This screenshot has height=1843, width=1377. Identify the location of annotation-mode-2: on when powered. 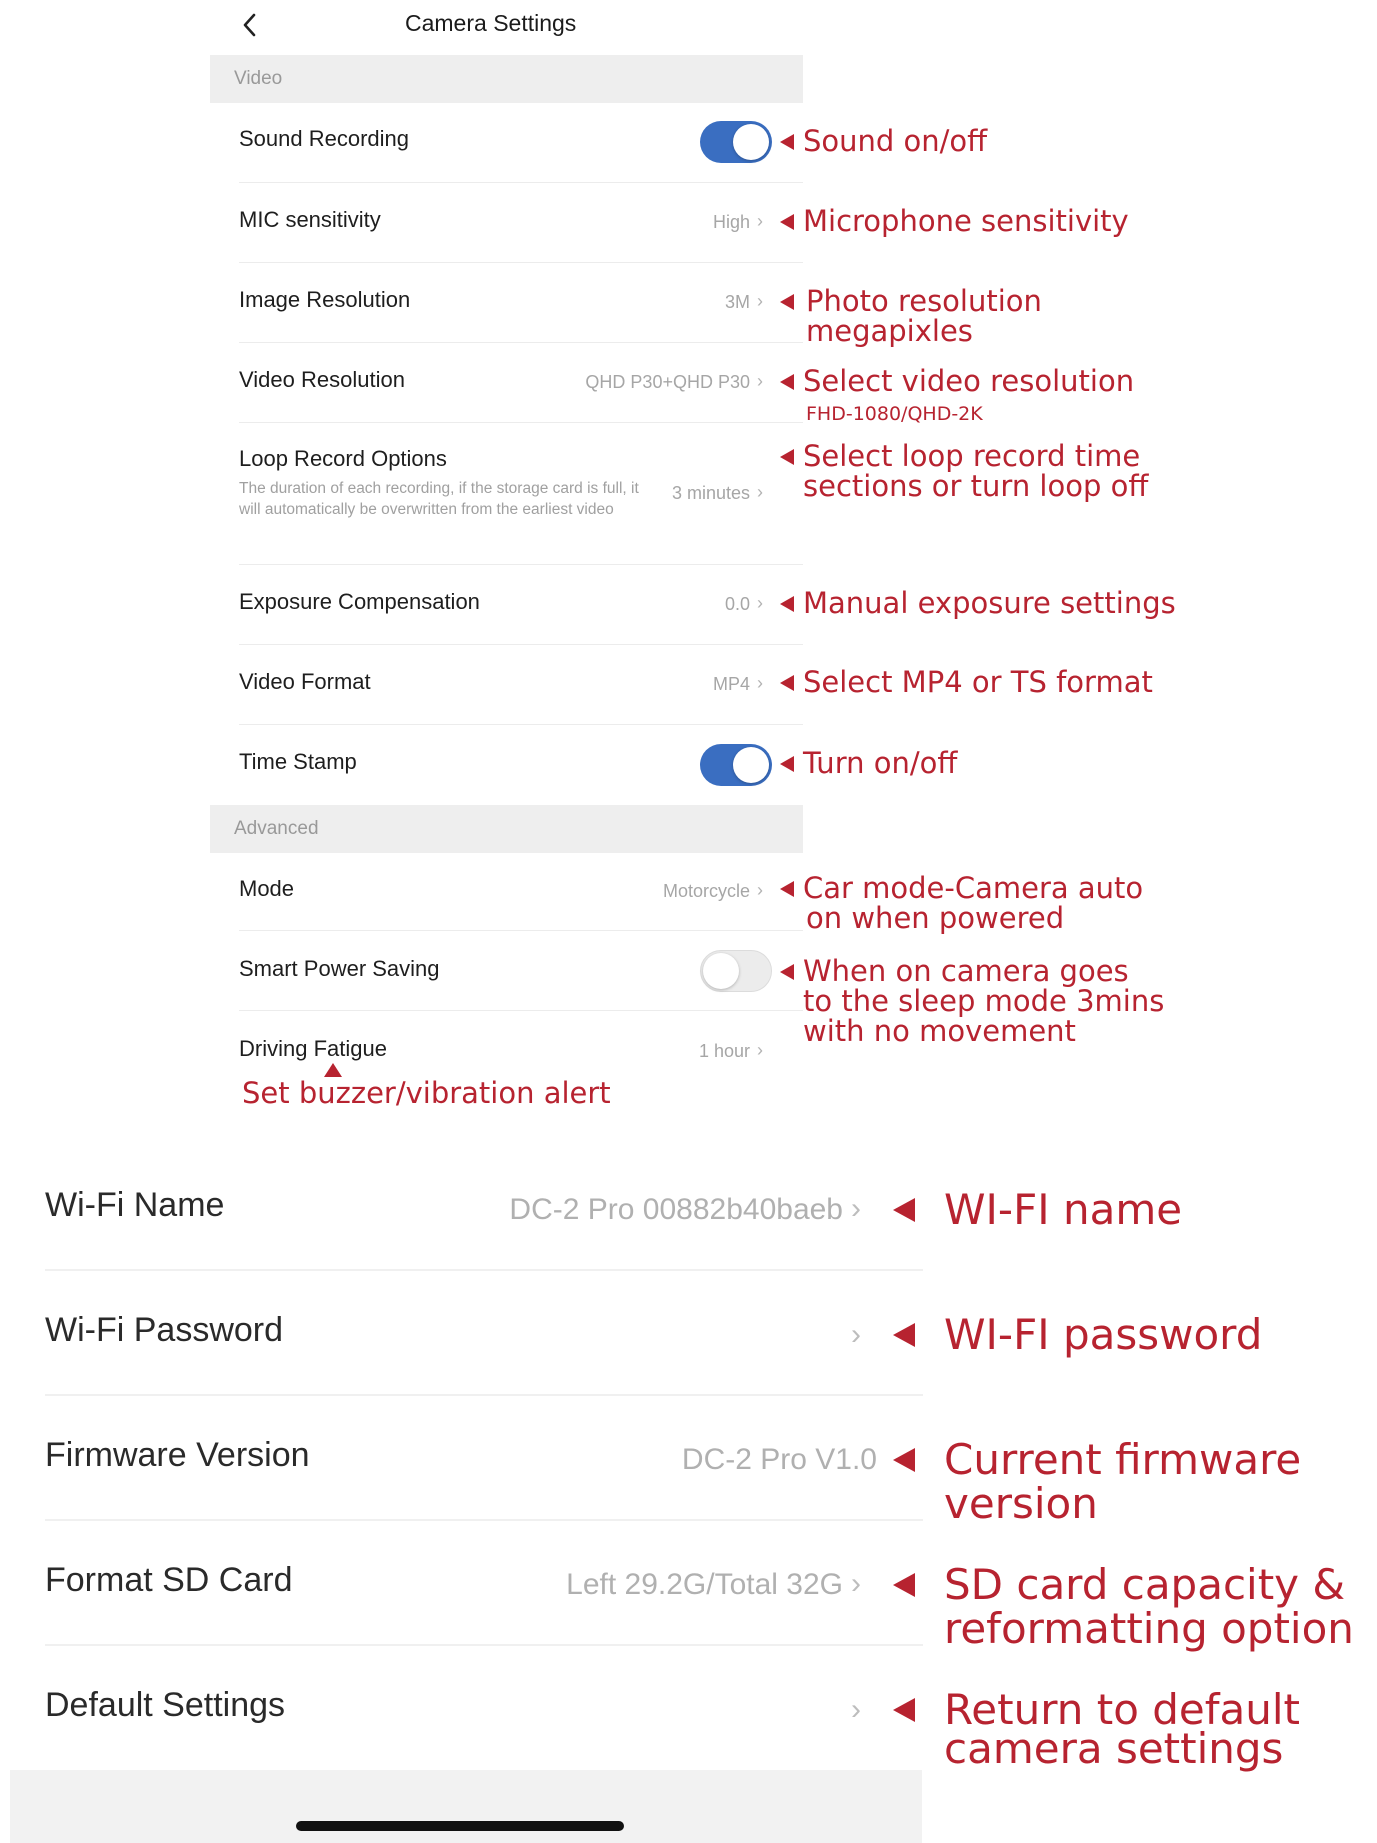
(935, 918).